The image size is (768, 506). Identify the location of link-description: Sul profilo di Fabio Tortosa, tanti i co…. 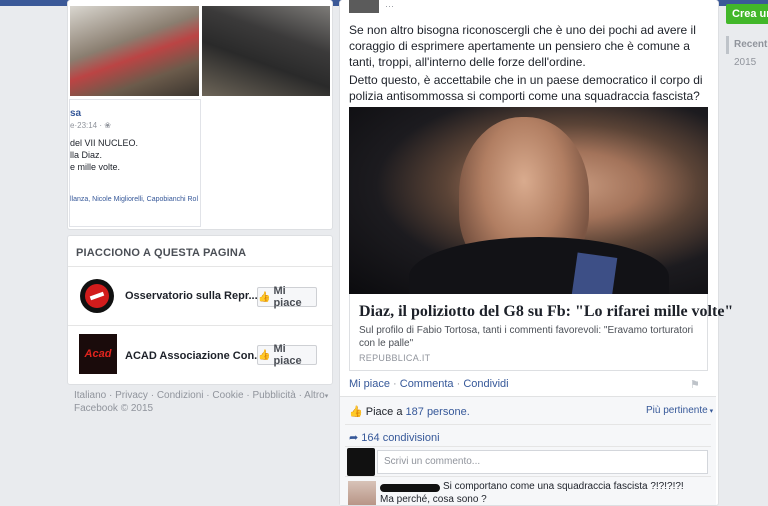
(526, 337).